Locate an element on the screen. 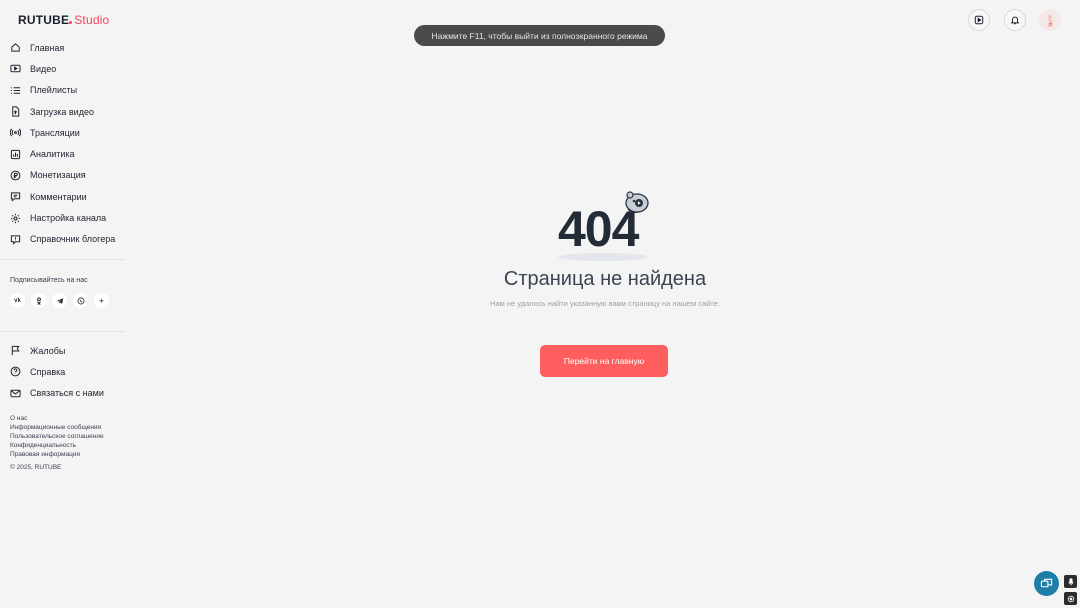 This screenshot has height=608, width=1080. avatar-image is located at coordinates (1050, 20).